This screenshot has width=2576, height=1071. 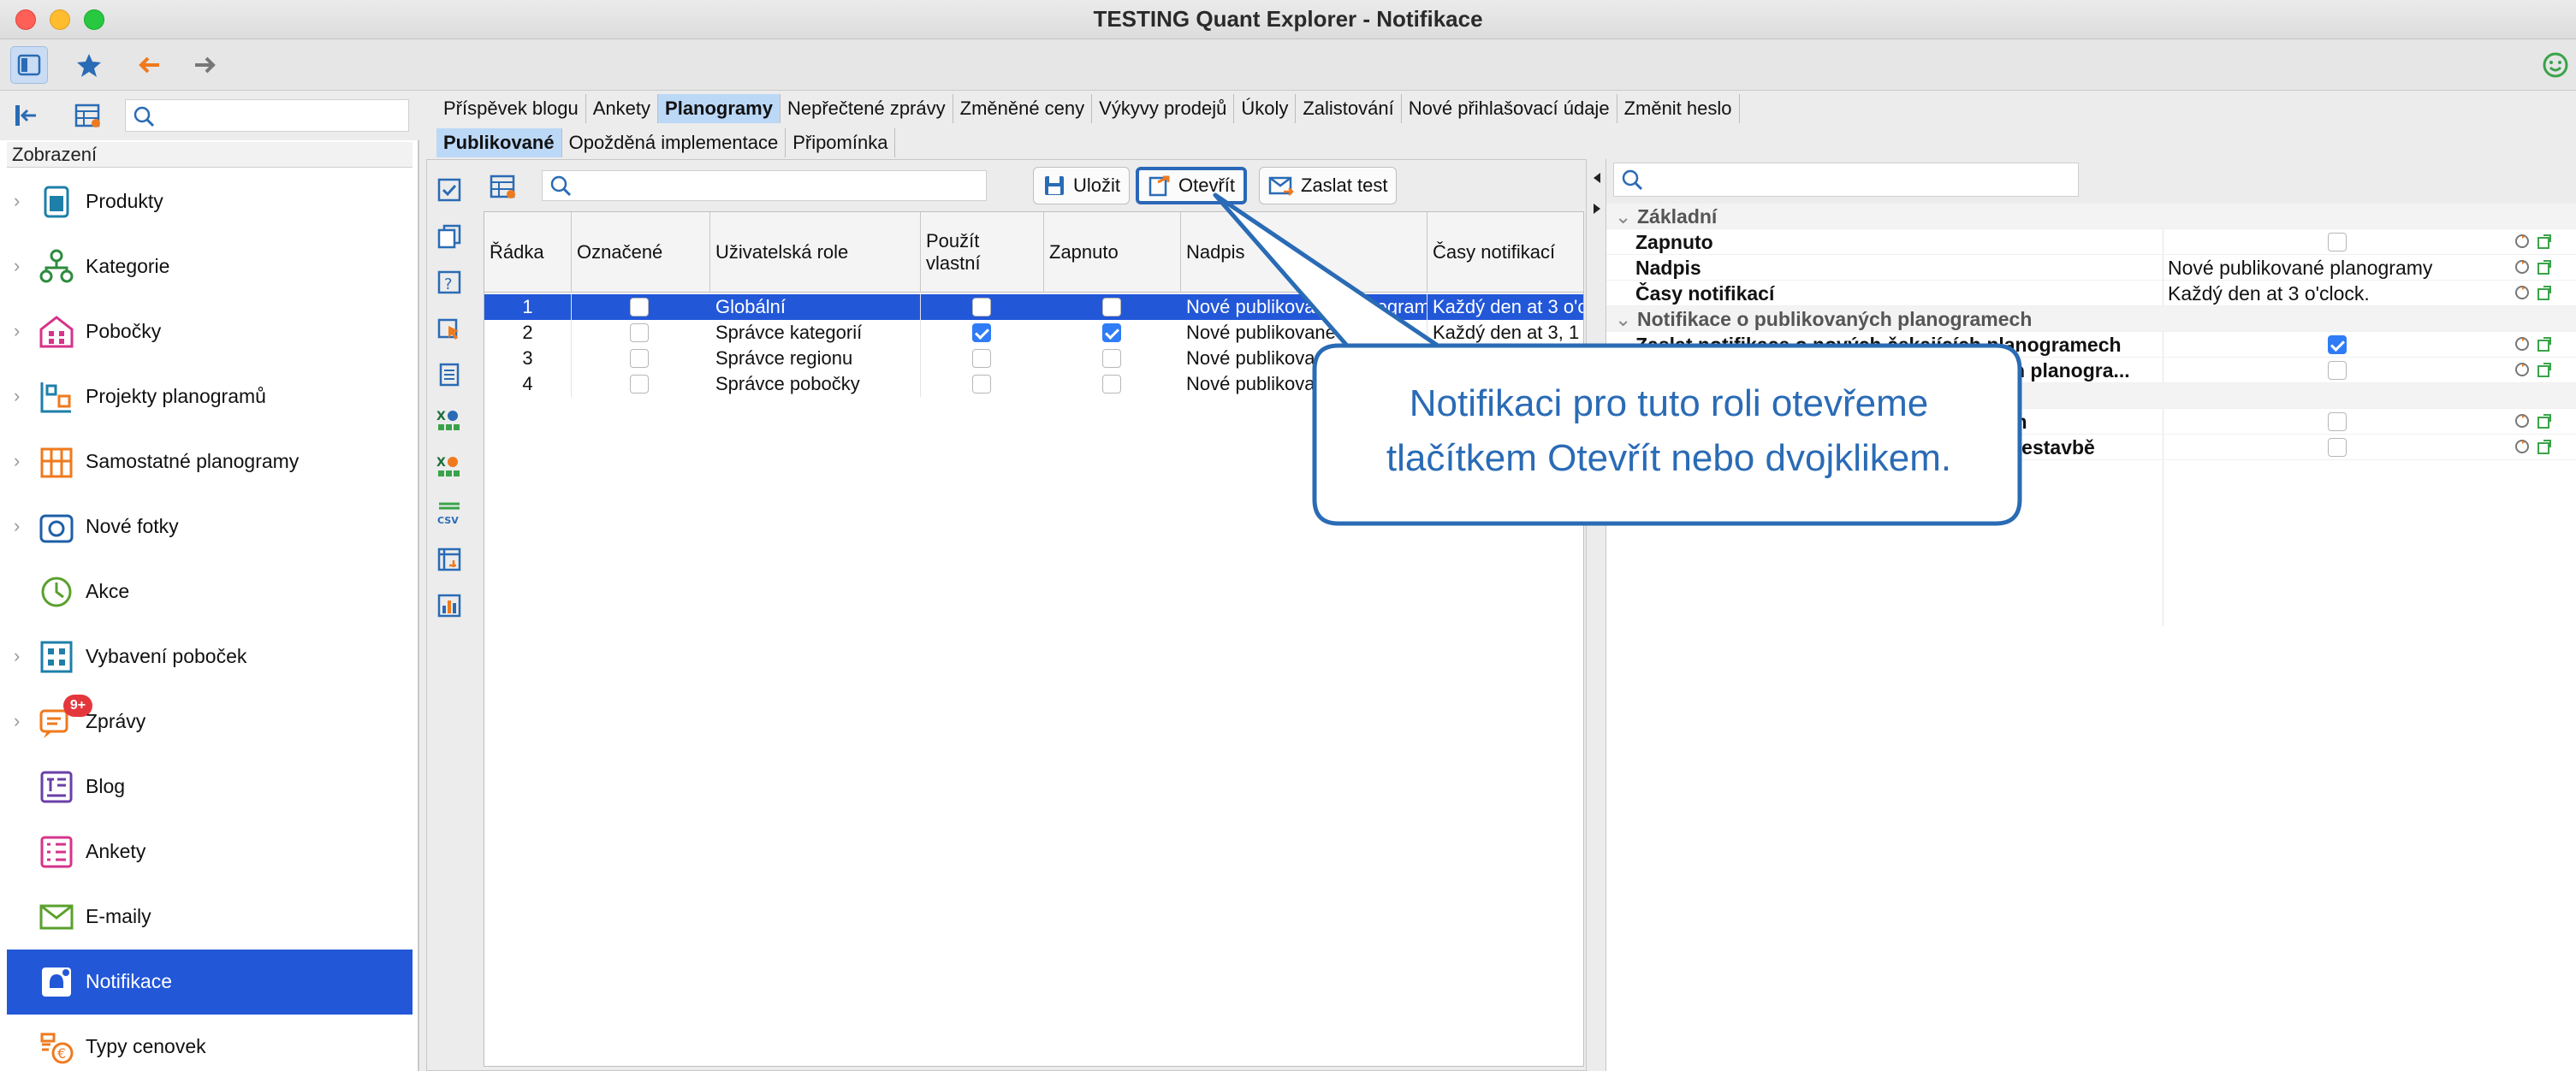 I want to click on back-button, so click(x=149, y=65).